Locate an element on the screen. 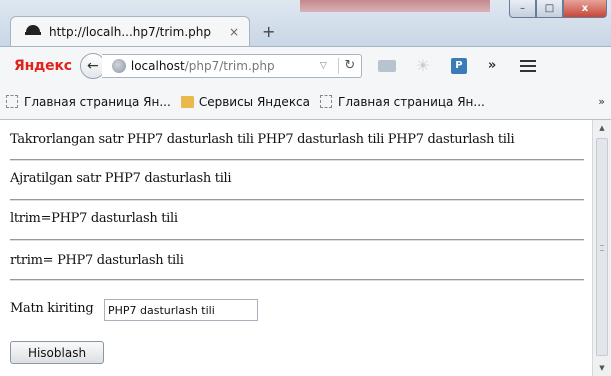 The image size is (611, 376). new-tab-button: + is located at coordinates (268, 31).